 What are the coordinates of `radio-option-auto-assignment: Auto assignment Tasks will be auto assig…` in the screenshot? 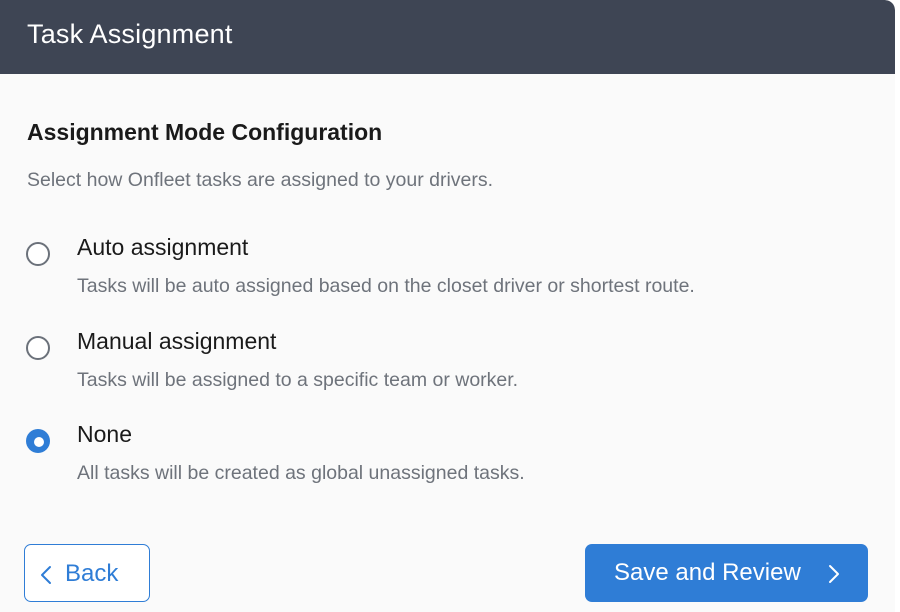 It's located at (454, 270).